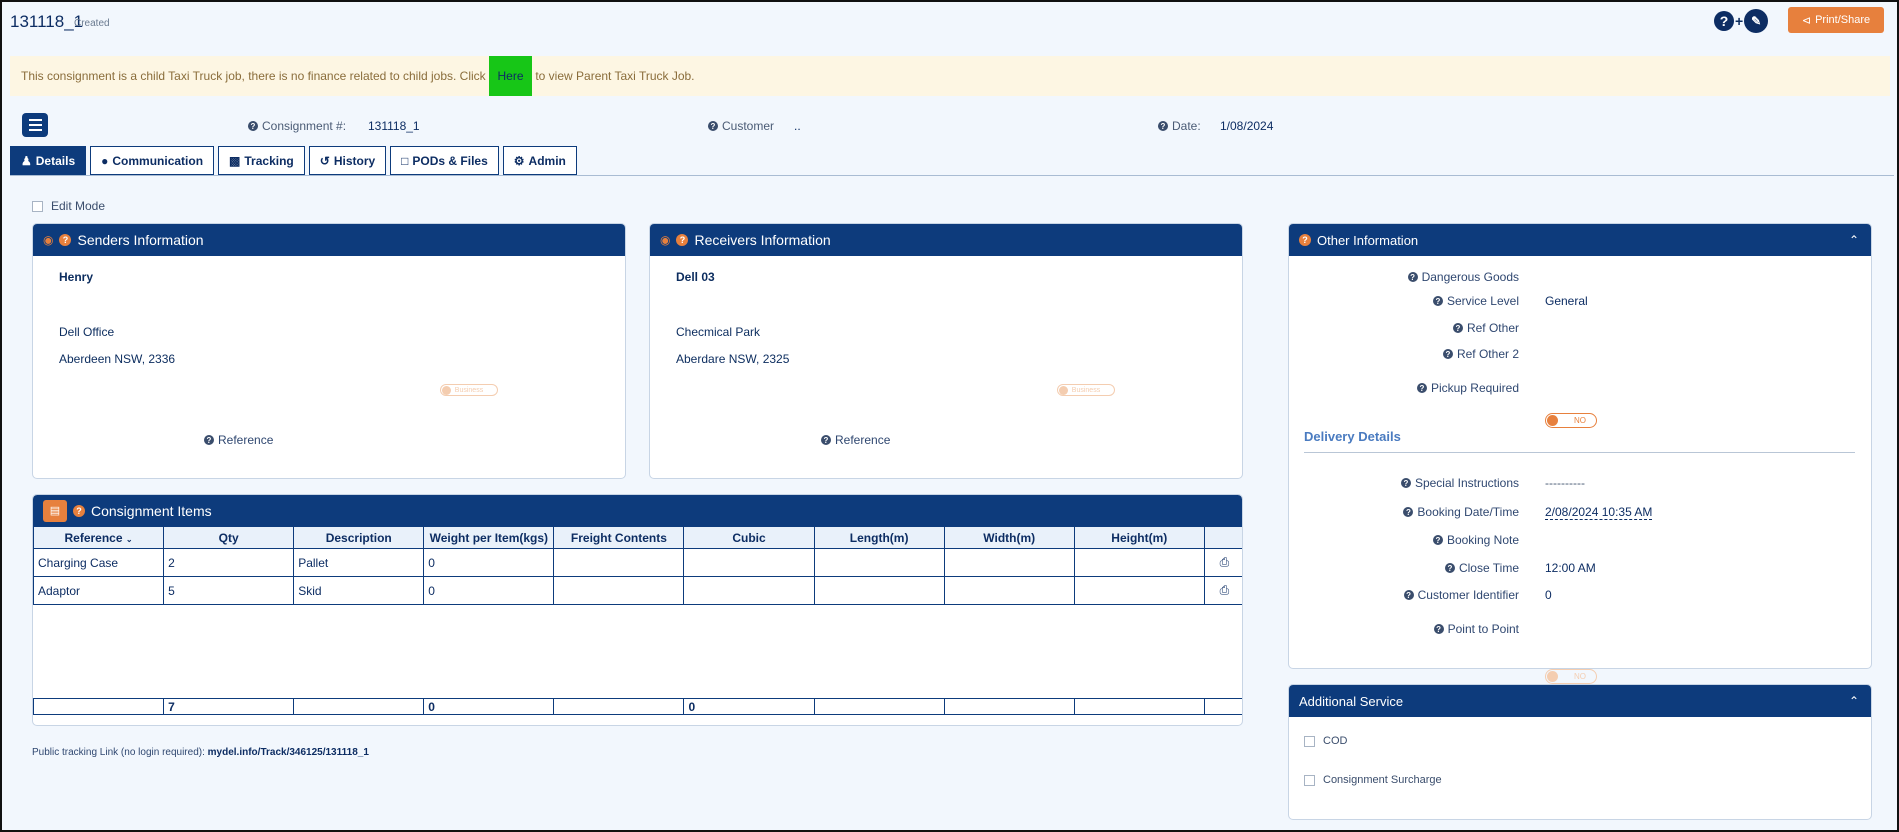 This screenshot has height=832, width=1899. Describe the element at coordinates (1404, 512) in the screenshot. I see `booking-datetime-label: ? Booking Date/Time` at that location.